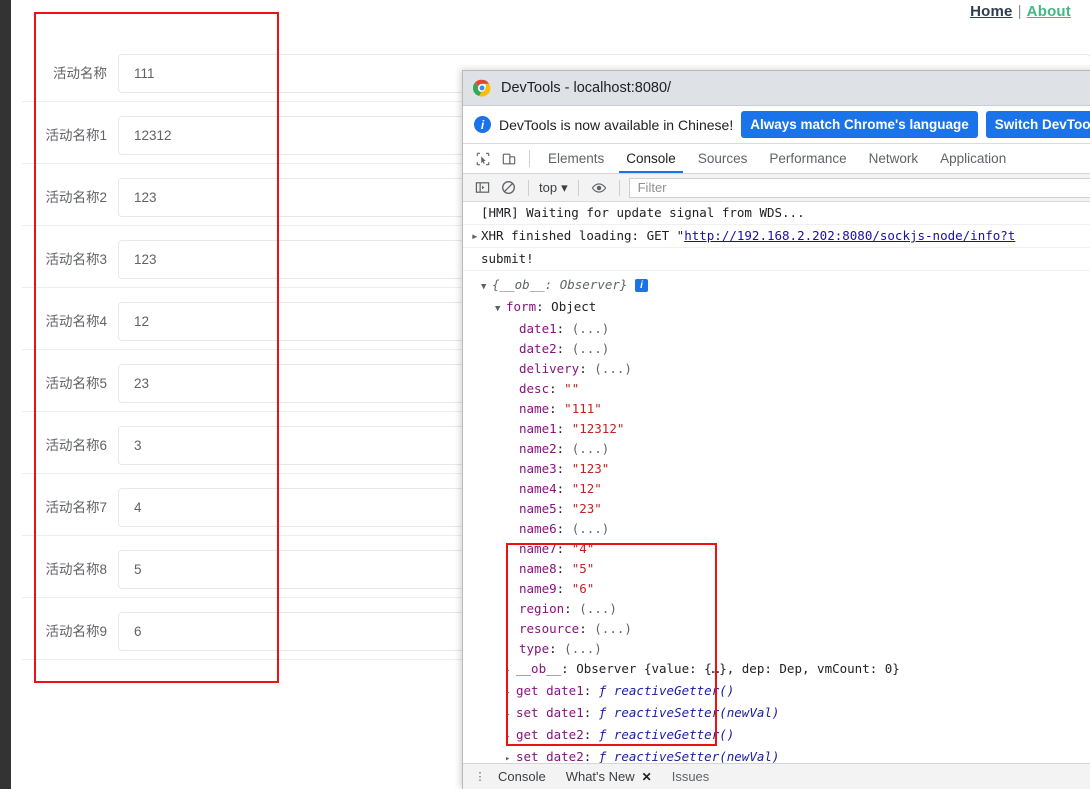  I want to click on object-tree-property: type: (...), so click(560, 648).